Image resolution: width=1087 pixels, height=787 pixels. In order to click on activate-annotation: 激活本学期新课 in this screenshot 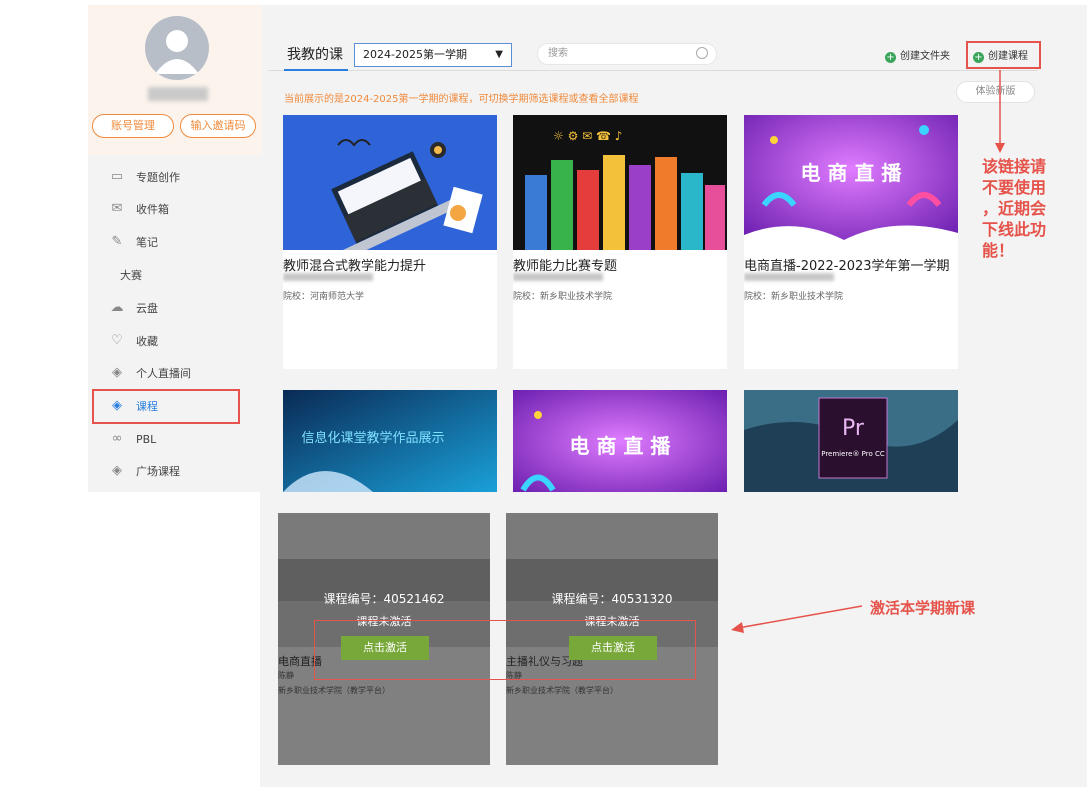, I will do `click(923, 608)`.